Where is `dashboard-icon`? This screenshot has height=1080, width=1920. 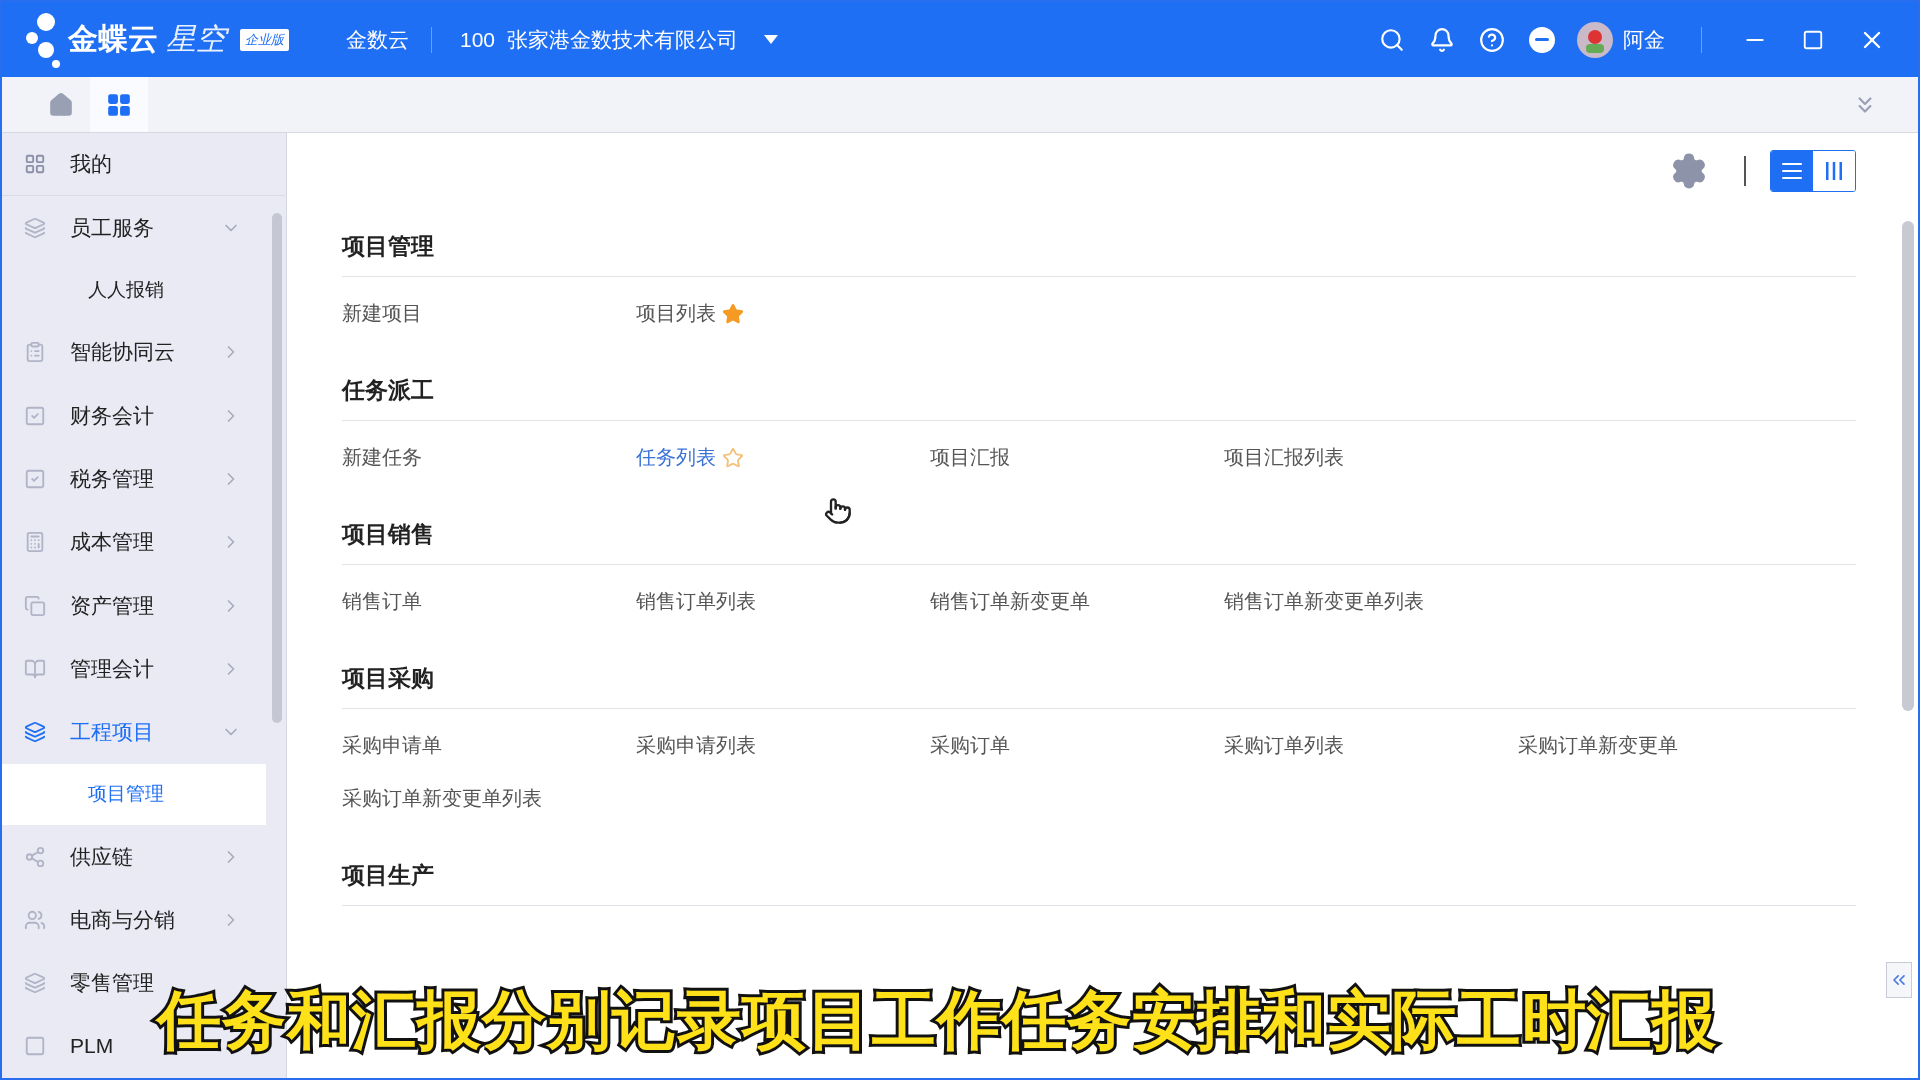
dashboard-icon is located at coordinates (35, 164).